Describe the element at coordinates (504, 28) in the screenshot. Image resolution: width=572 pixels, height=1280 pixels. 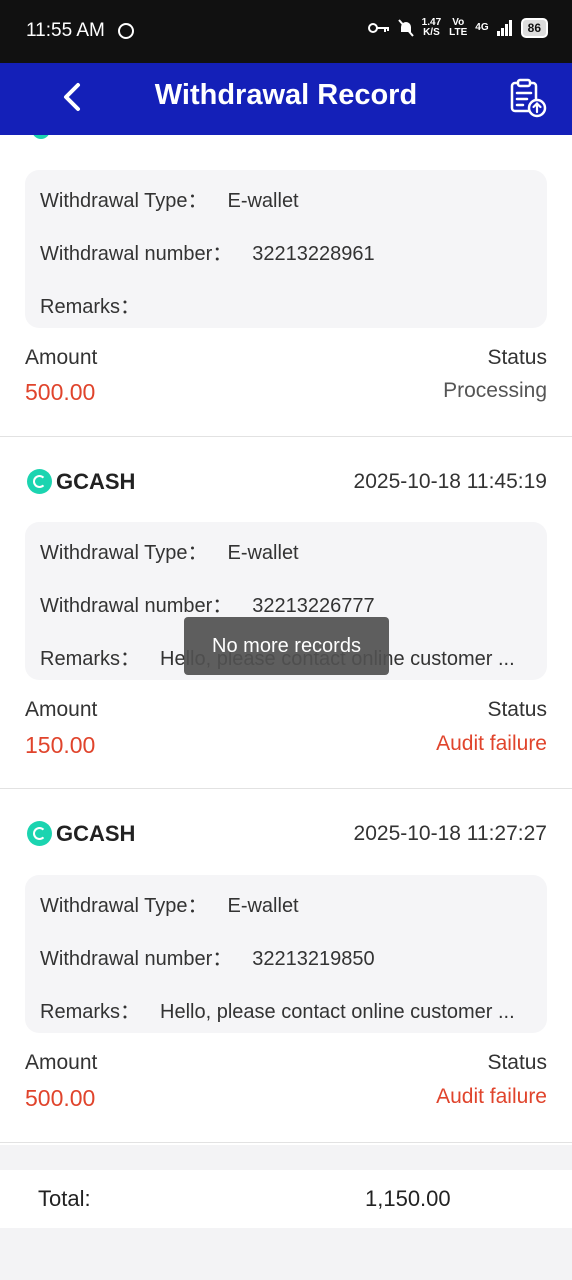
I see `signal-icon` at that location.